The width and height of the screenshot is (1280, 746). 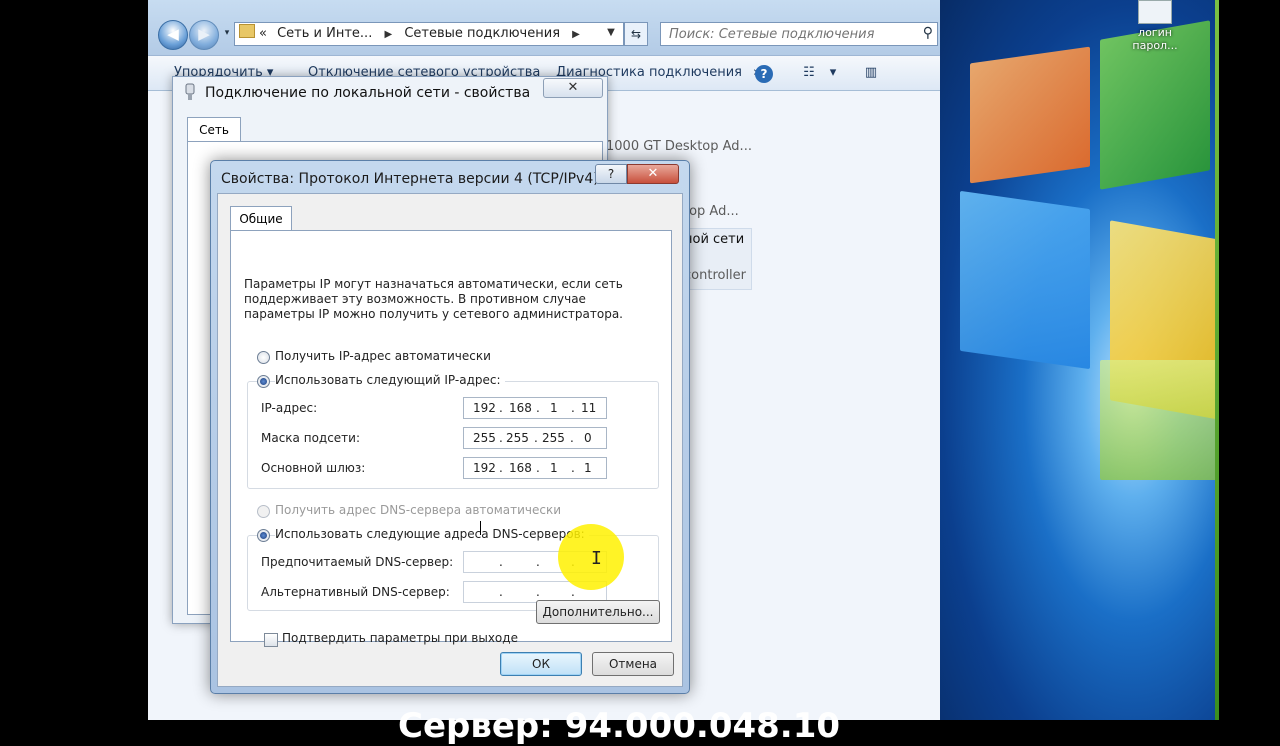 I want to click on forward-arrow-icon: ▶, so click(x=204, y=34).